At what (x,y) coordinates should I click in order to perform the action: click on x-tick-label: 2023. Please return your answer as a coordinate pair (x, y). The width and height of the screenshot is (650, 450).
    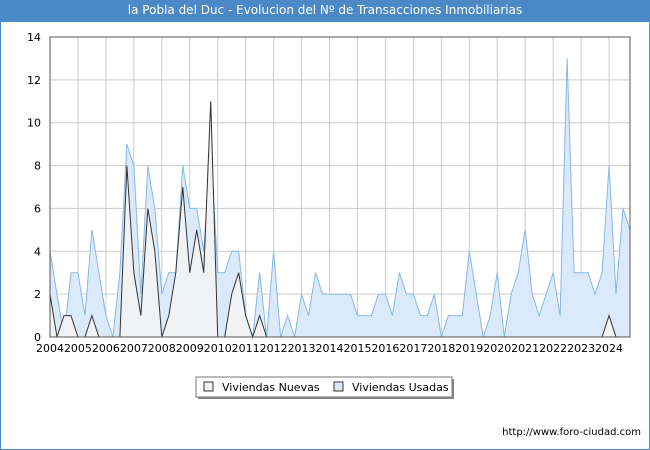
    Looking at the image, I should click on (581, 348).